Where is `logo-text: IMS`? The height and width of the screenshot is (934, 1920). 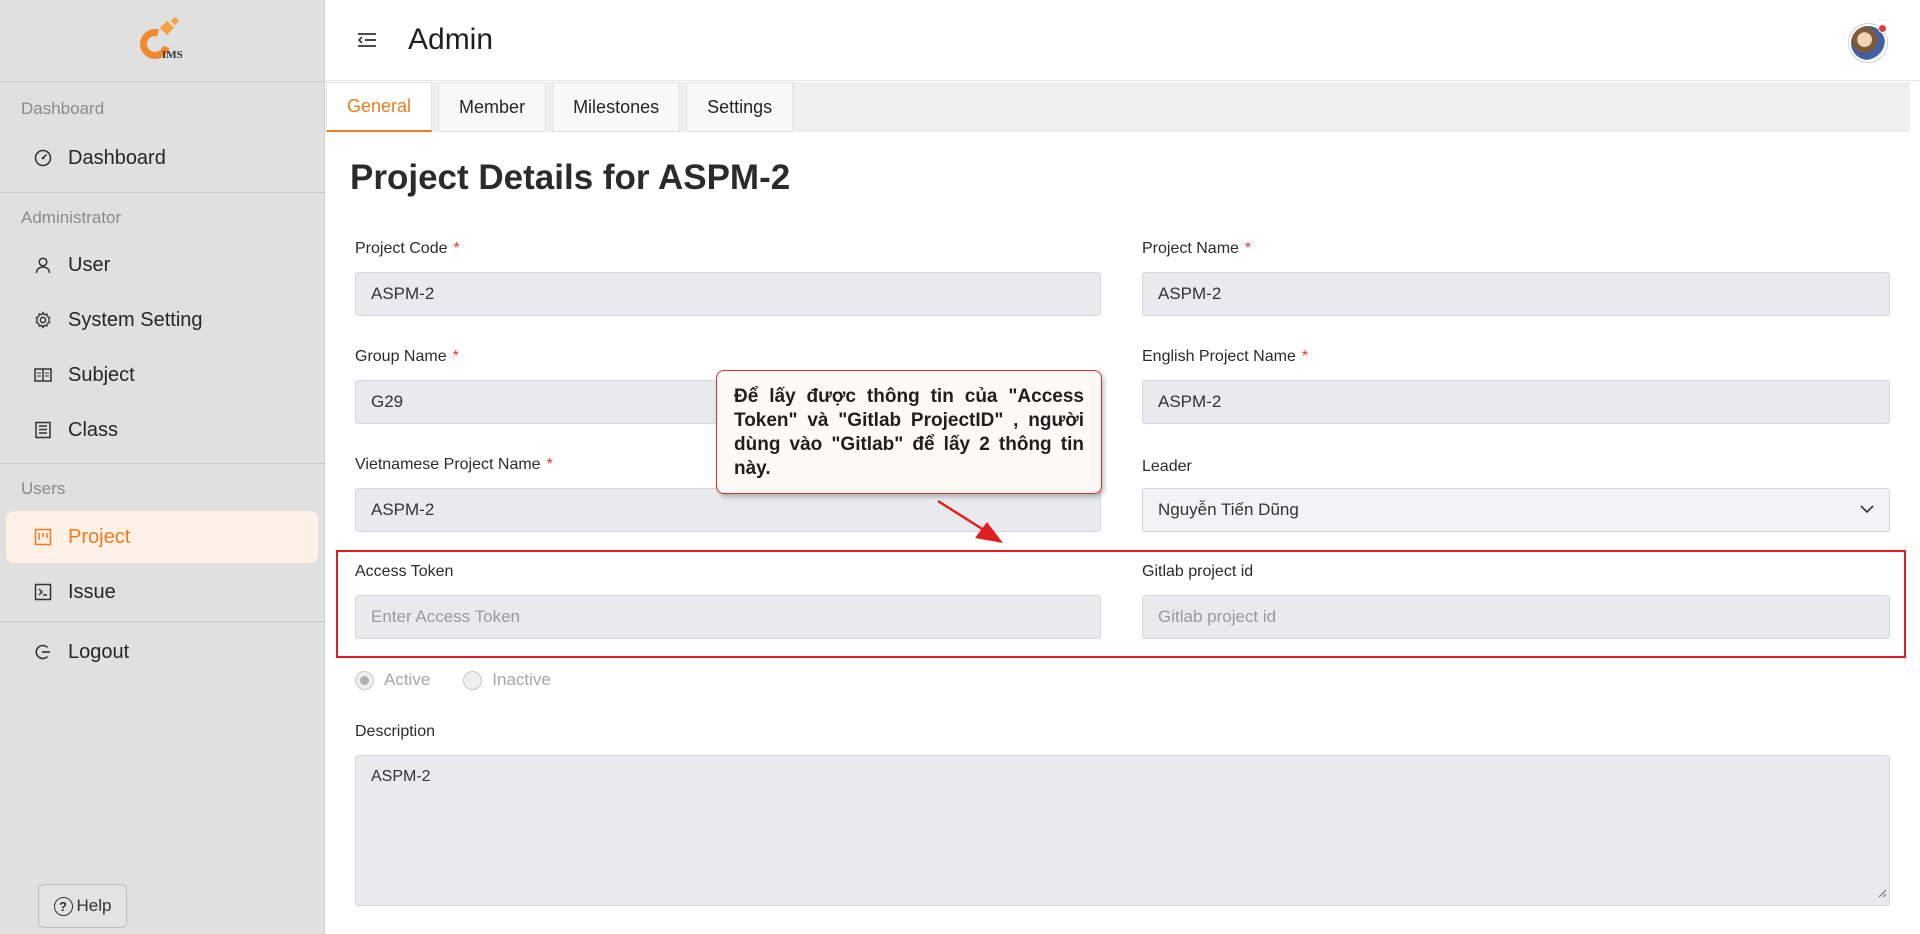
logo-text: IMS is located at coordinates (172, 54).